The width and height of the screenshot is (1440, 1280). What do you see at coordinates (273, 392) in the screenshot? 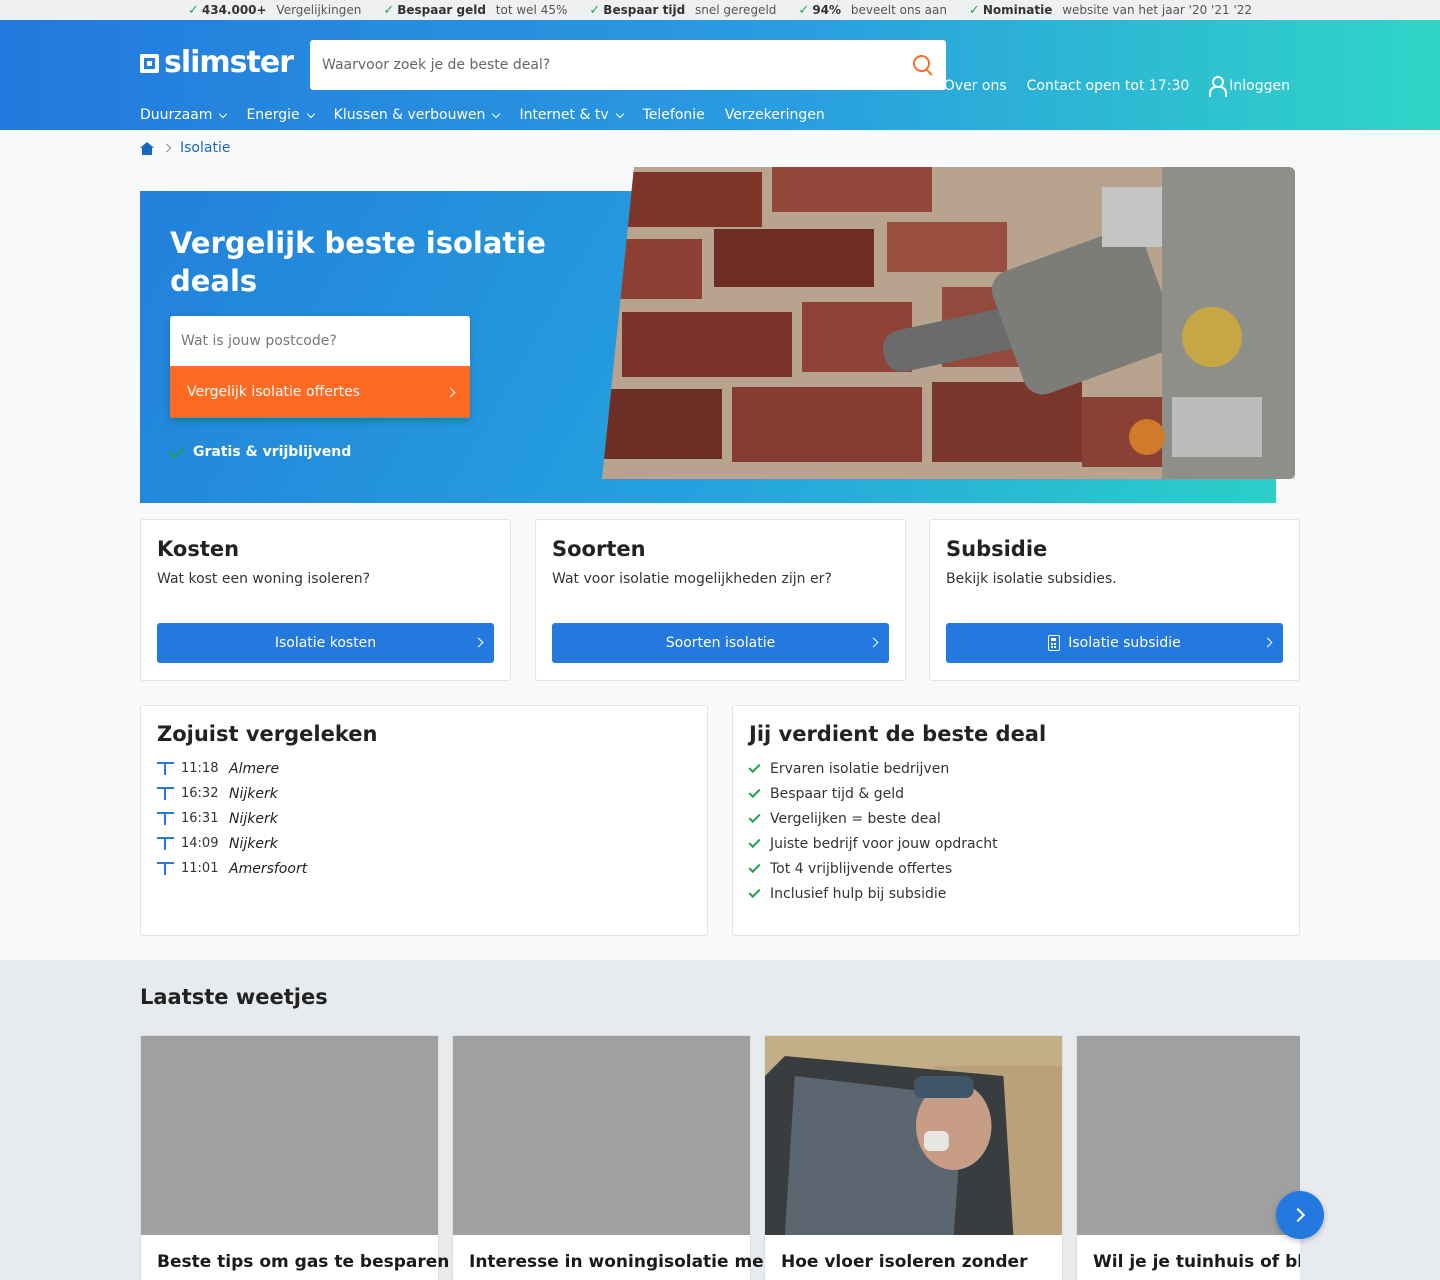
I see `cta-label: Vergelijk isolatie offertes` at bounding box center [273, 392].